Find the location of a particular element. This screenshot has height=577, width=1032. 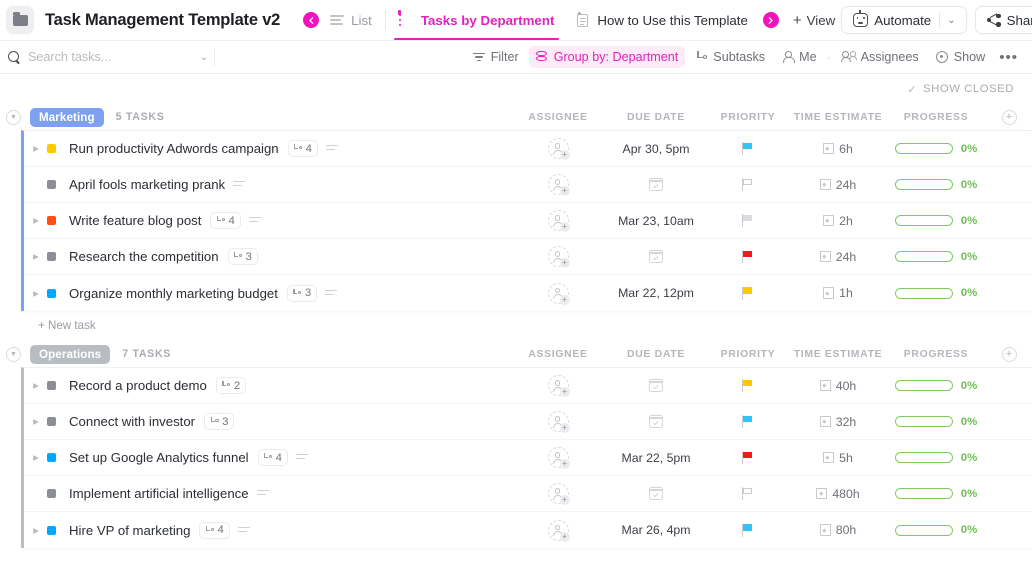

task-time-estimate-cell: 24h is located at coordinates (838, 257).